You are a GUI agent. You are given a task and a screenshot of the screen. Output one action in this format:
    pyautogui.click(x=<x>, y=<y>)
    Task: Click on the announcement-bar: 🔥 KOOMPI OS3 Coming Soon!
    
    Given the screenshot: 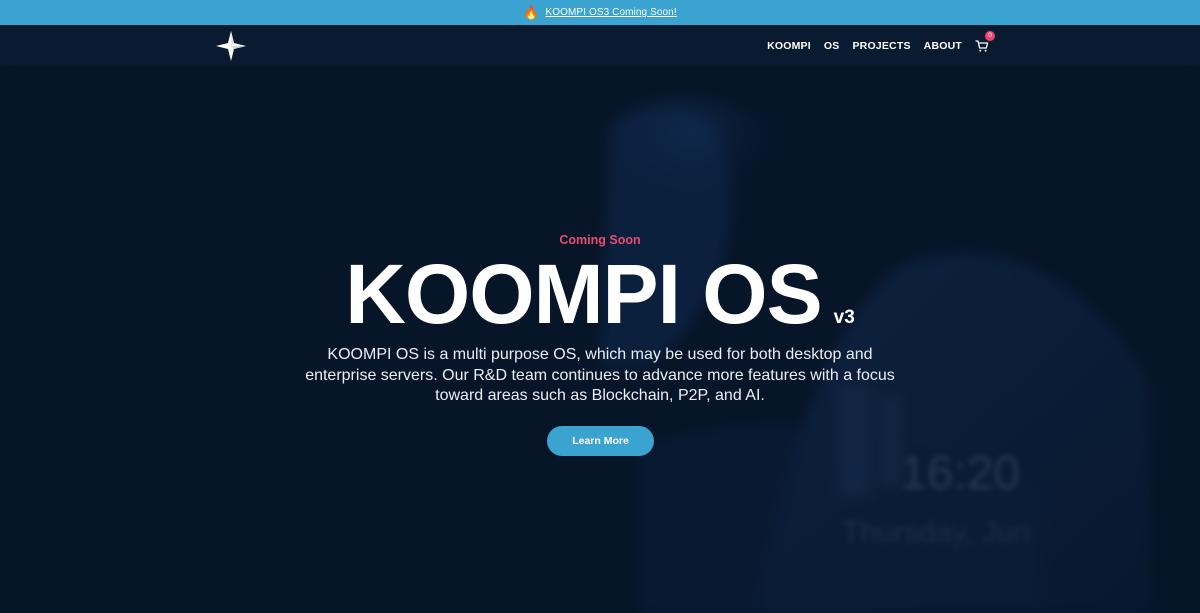 What is the action you would take?
    pyautogui.click(x=600, y=12)
    